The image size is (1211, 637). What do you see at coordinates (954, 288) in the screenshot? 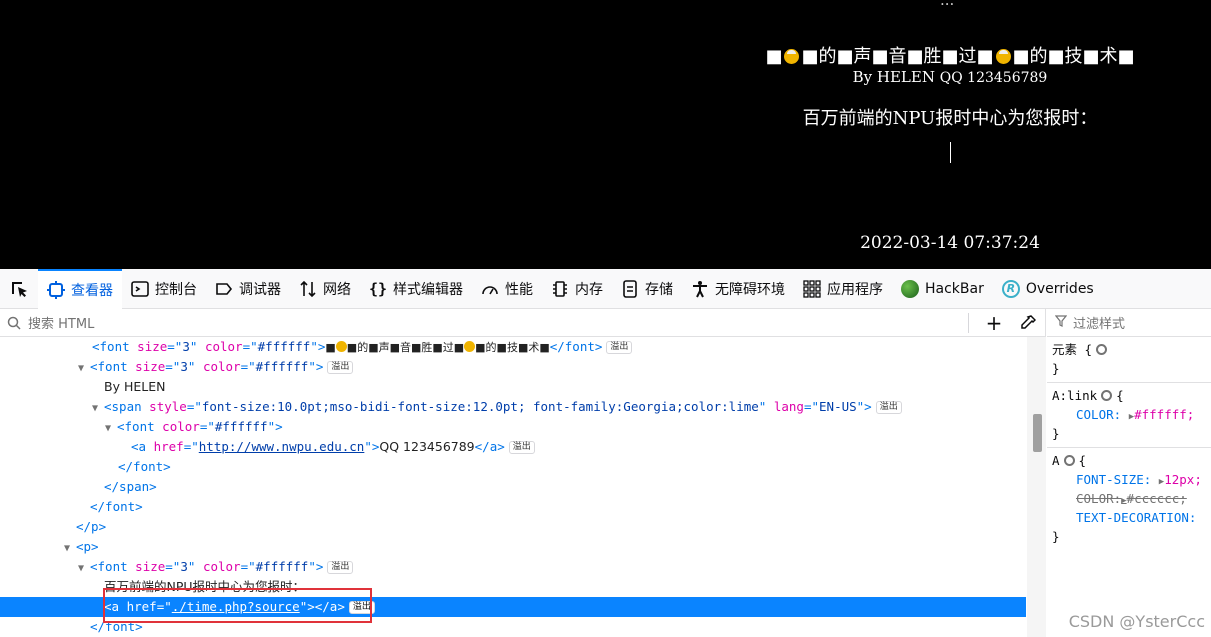
I see `tab-label: HackBar` at bounding box center [954, 288].